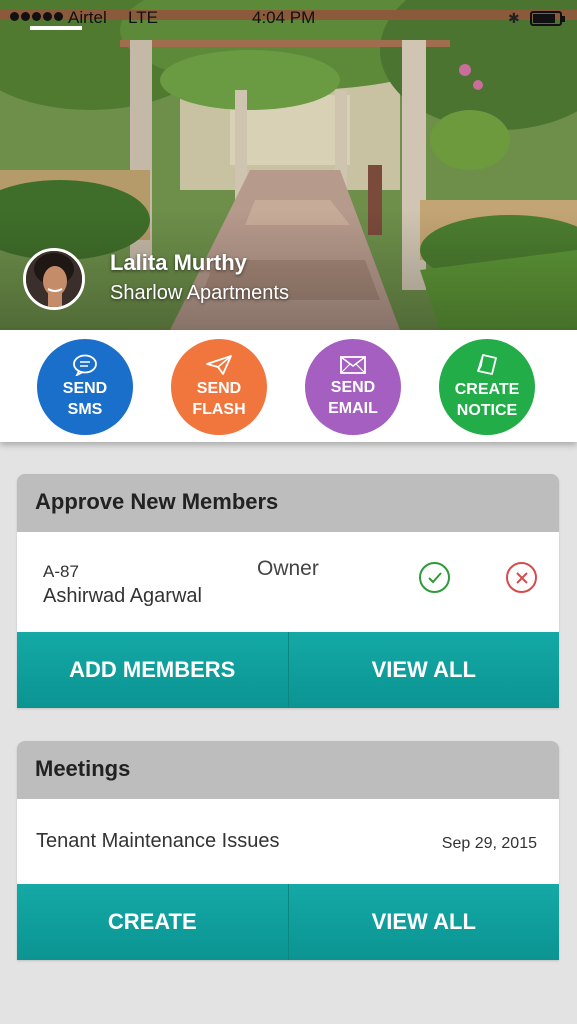 The height and width of the screenshot is (1024, 577). I want to click on avatar, so click(54, 279).